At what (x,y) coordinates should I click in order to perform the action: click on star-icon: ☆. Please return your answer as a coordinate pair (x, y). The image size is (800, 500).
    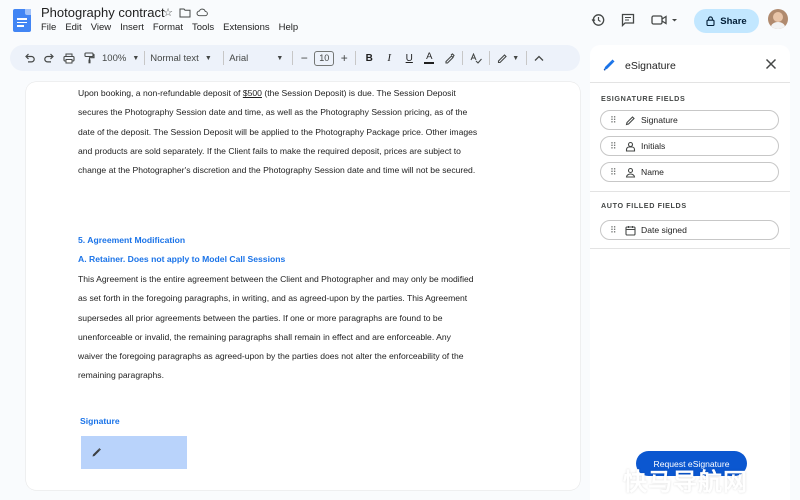
    Looking at the image, I should click on (168, 12).